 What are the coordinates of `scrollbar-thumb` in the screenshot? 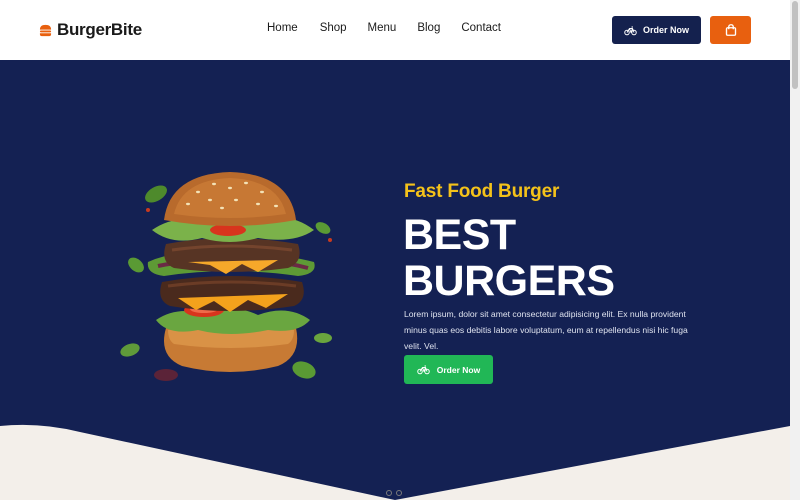 It's located at (795, 45).